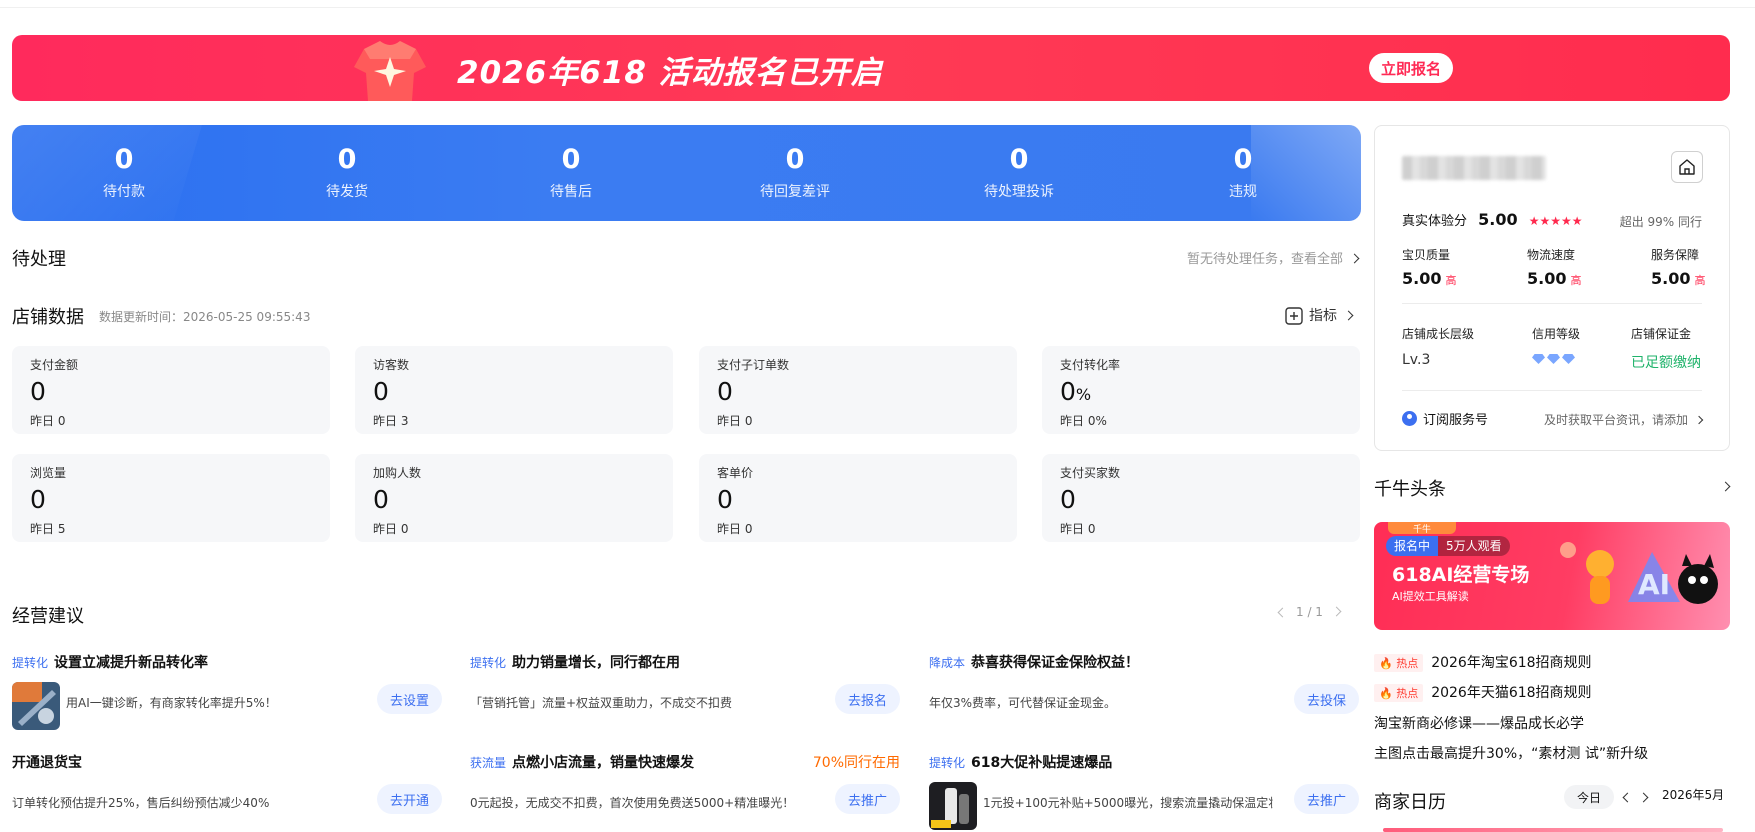 The width and height of the screenshot is (1755, 832). What do you see at coordinates (124, 192) in the screenshot?
I see `stat-label: 待付款` at bounding box center [124, 192].